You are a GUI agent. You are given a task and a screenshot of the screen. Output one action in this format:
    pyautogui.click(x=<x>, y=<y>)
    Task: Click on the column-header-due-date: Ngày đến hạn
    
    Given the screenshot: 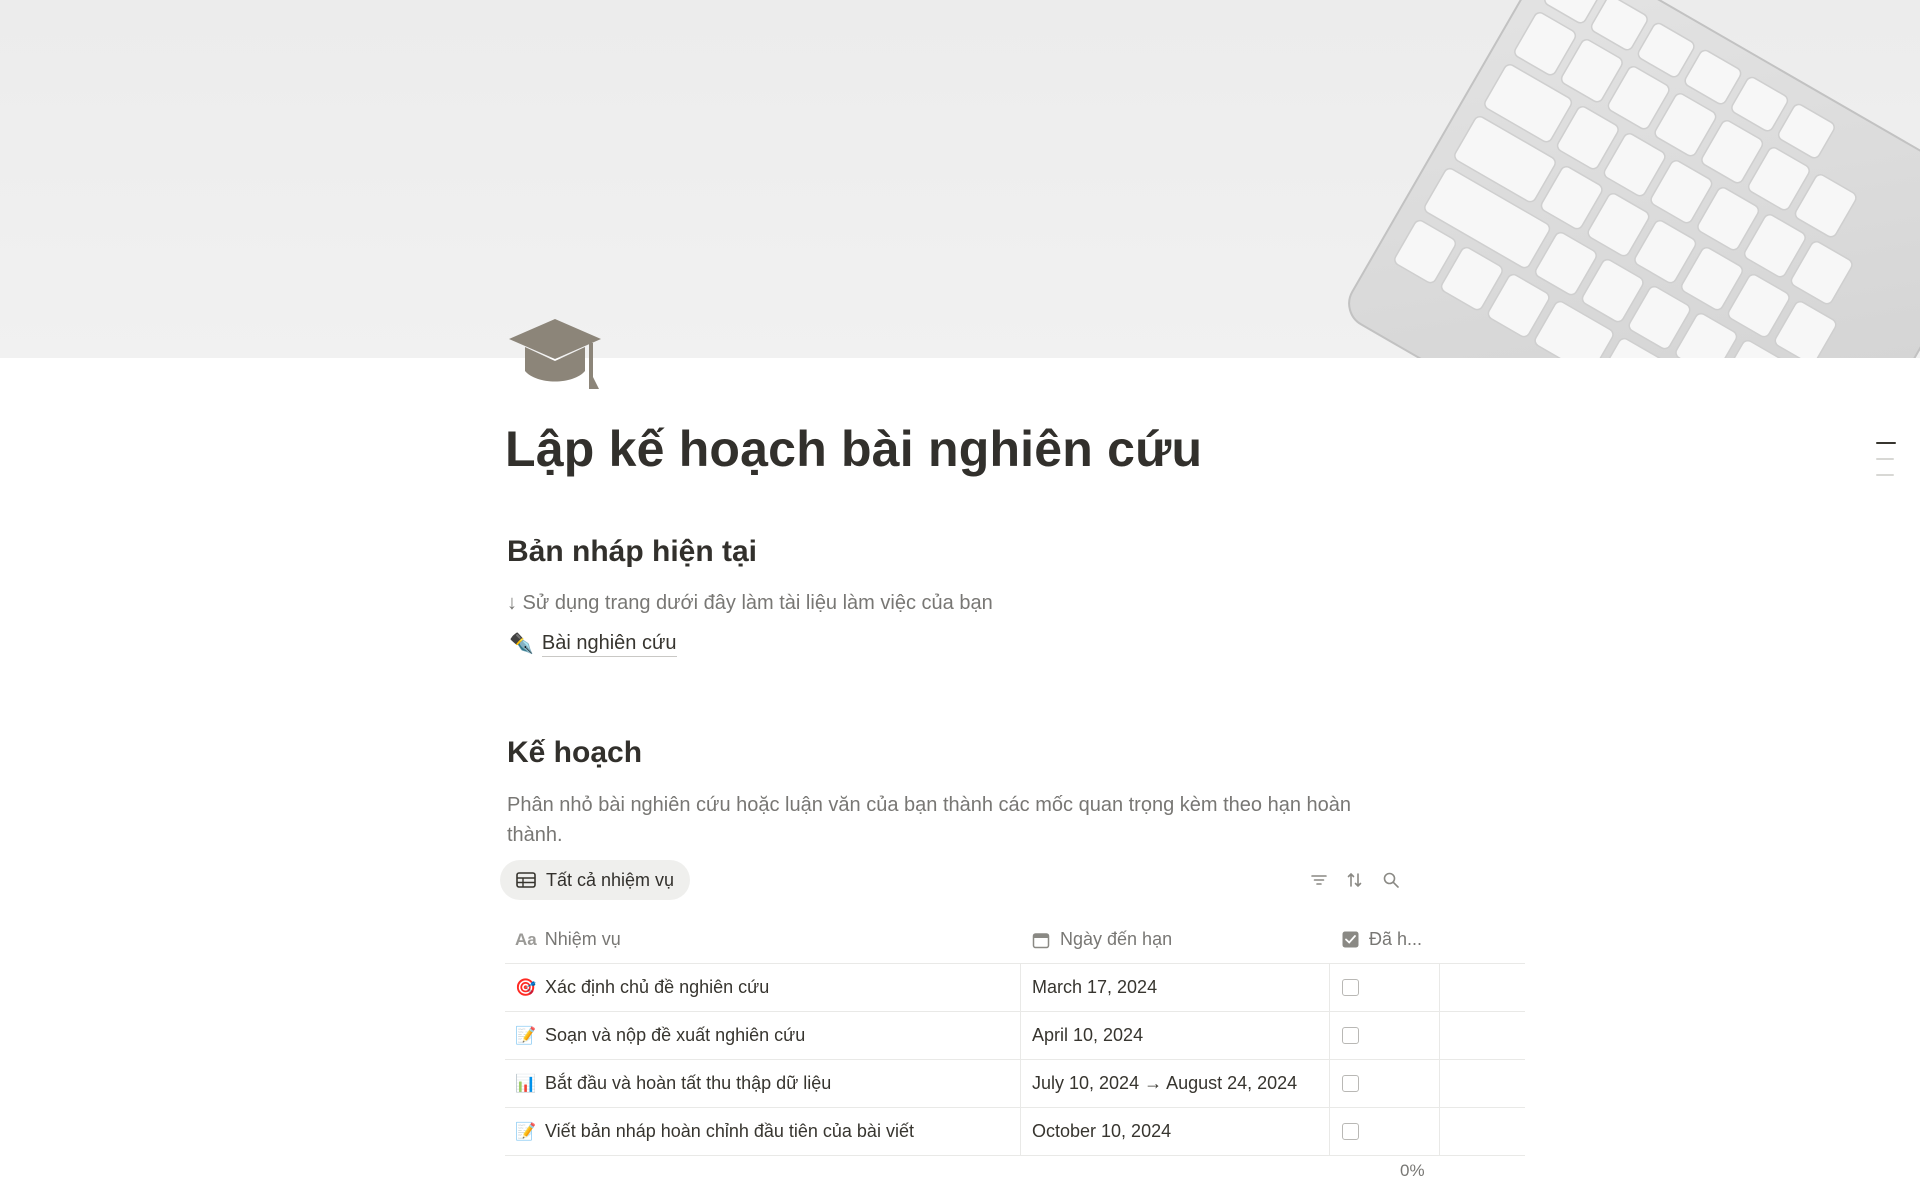 What is the action you would take?
    pyautogui.click(x=1175, y=939)
    